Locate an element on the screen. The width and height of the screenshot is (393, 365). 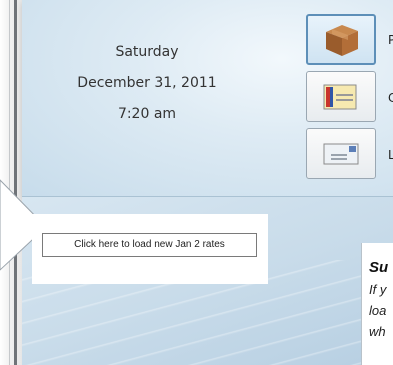
summary-panel: Su If y loa wh is located at coordinates (377, 304).